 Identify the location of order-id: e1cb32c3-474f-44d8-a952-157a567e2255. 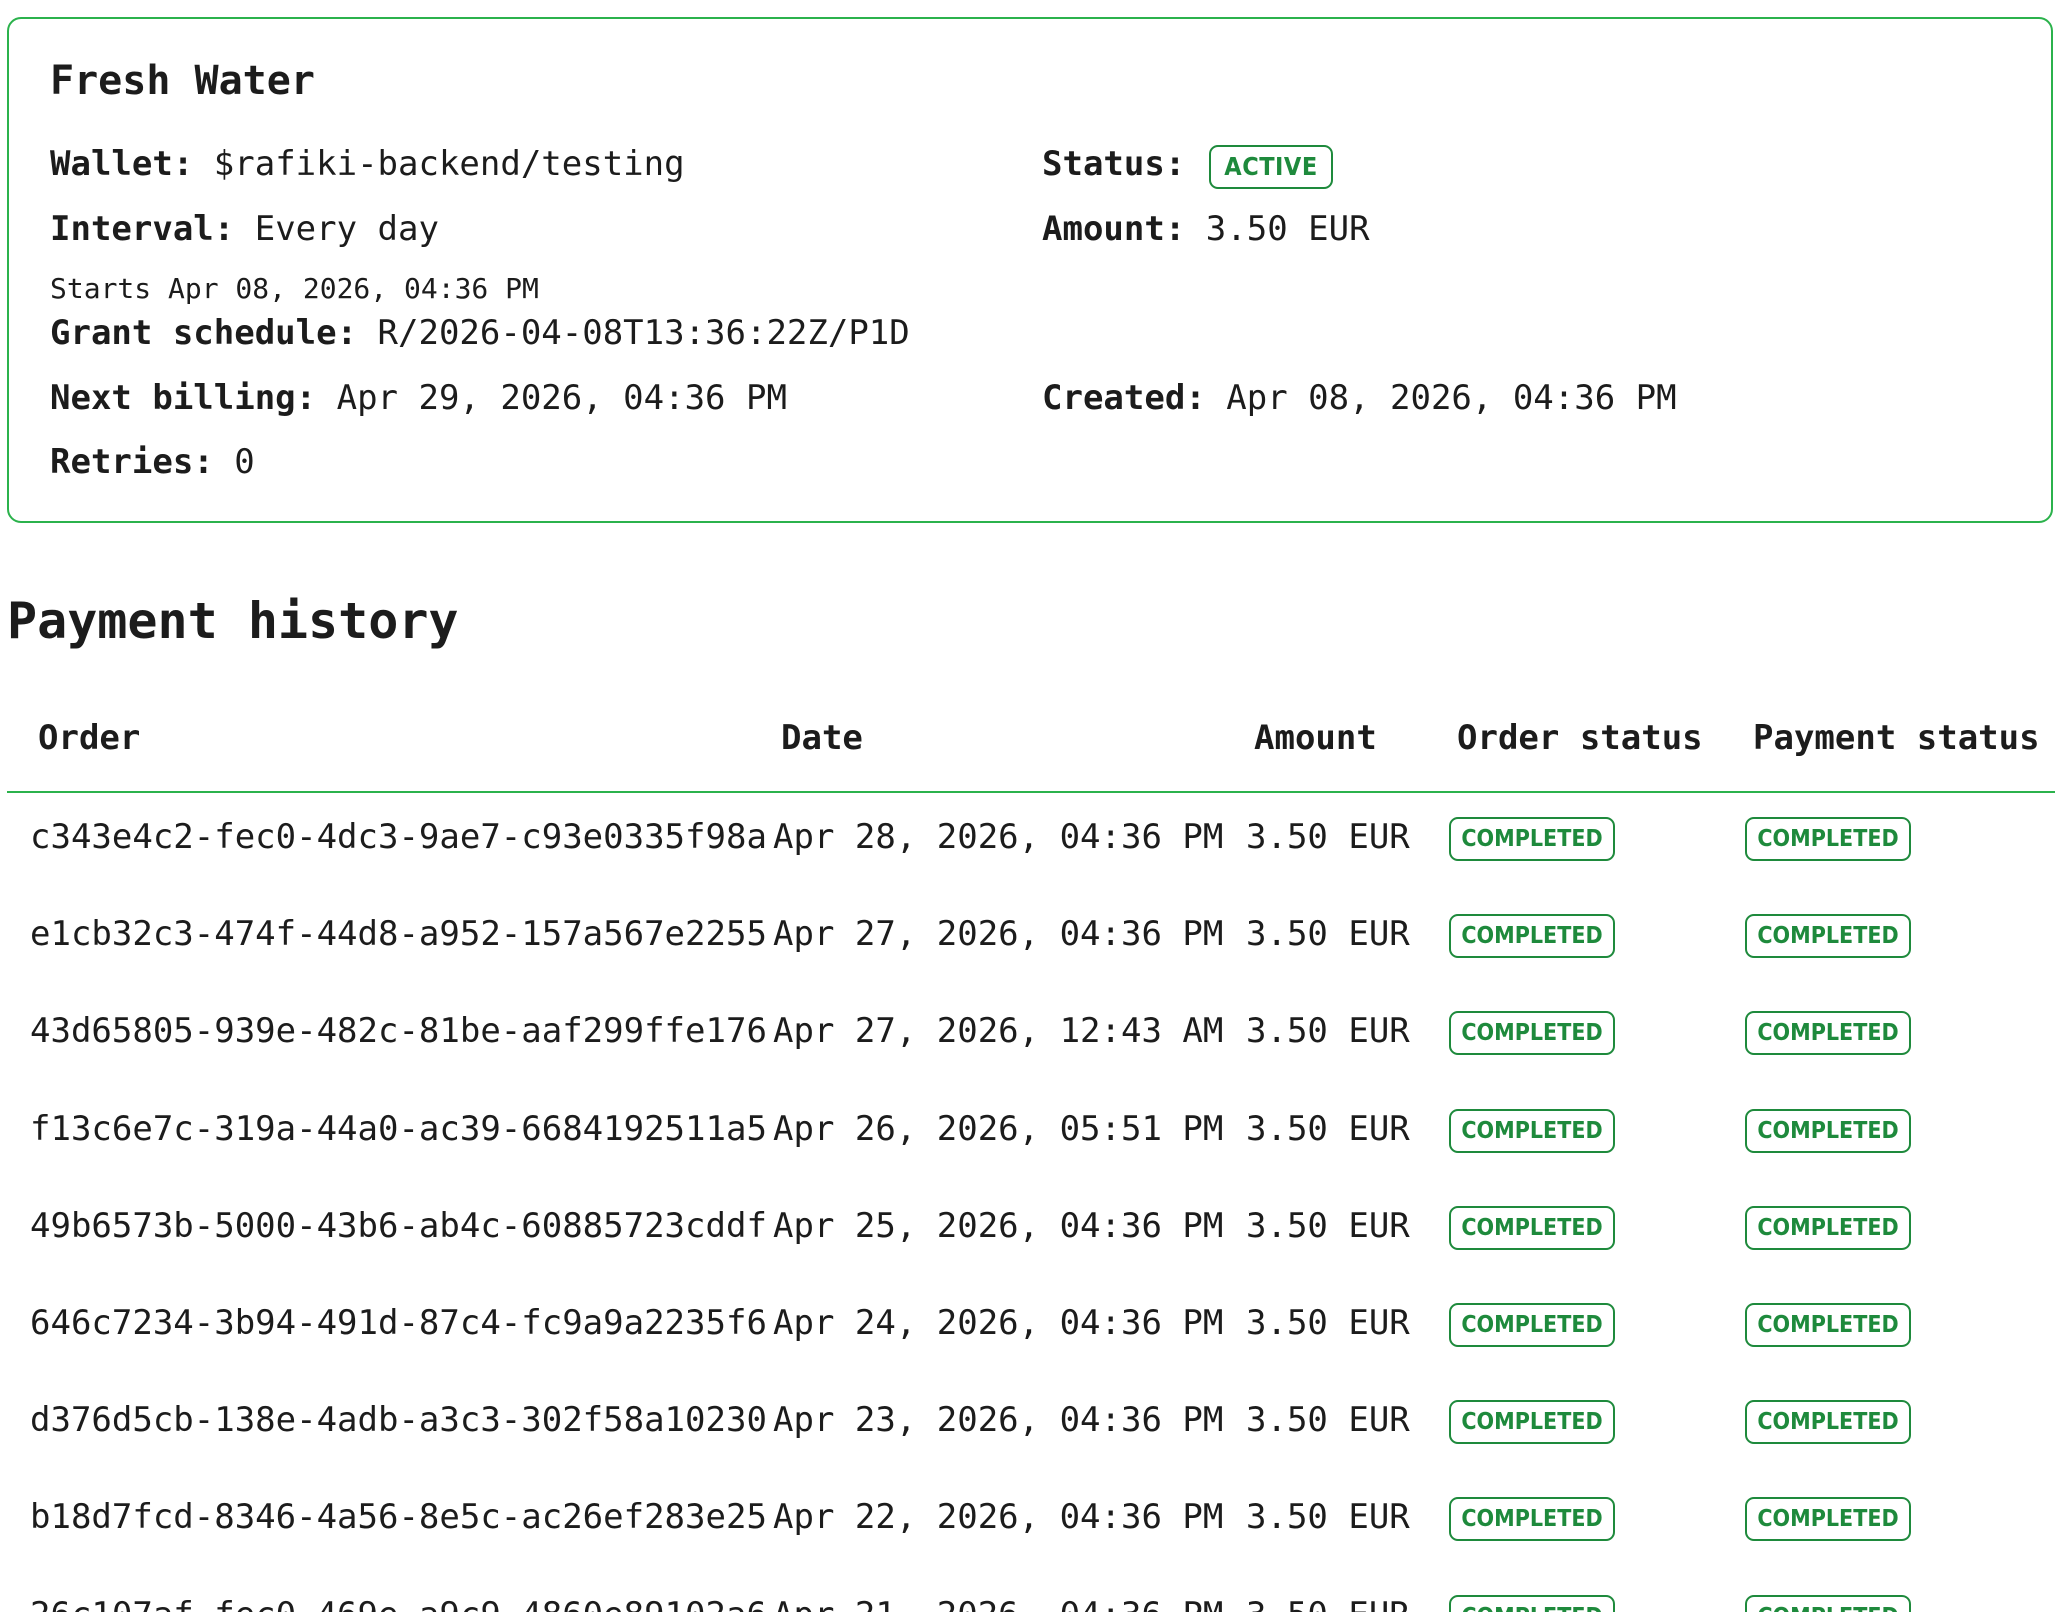
(398, 934).